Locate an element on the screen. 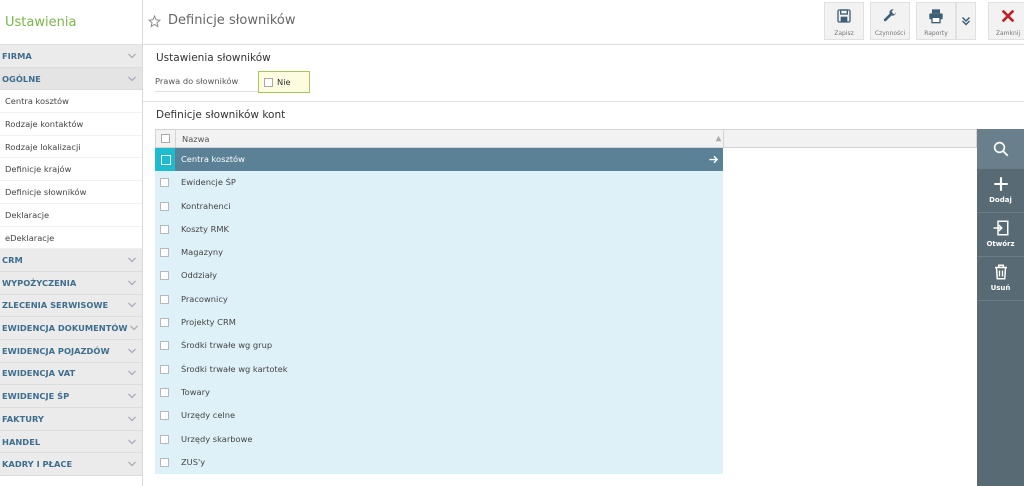 The image size is (1024, 486). more-dropdown-button is located at coordinates (966, 21).